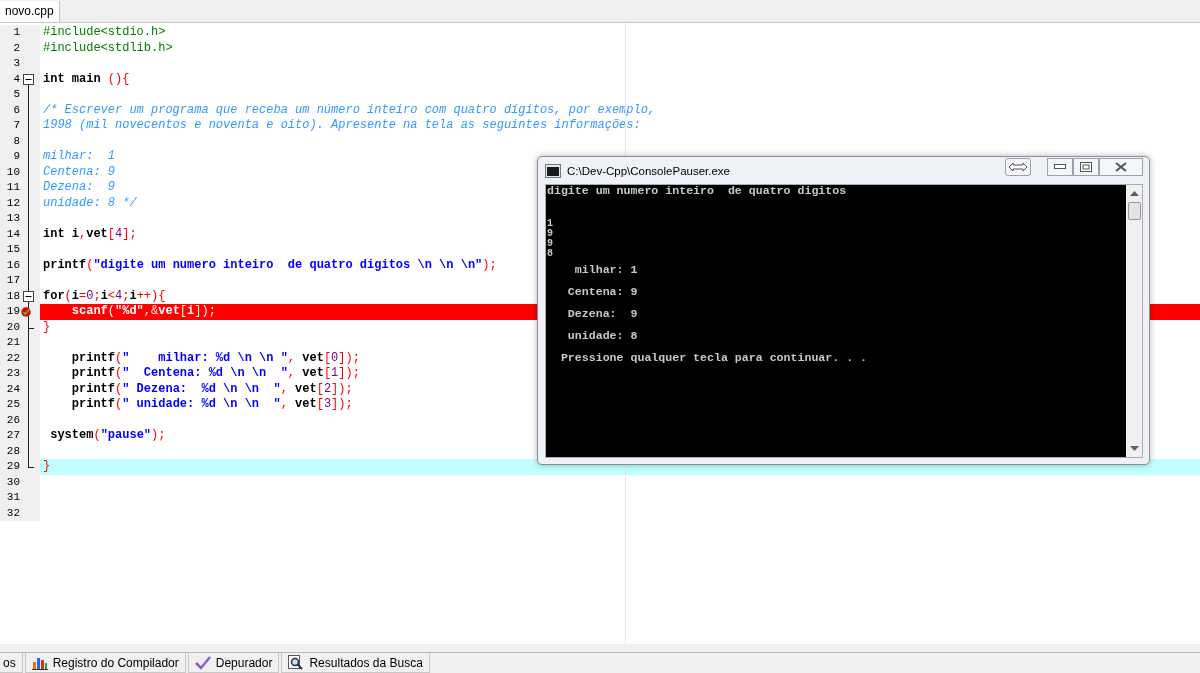 This screenshot has height=673, width=1200. Describe the element at coordinates (26, 312) in the screenshot. I see `breakpoint-icon` at that location.